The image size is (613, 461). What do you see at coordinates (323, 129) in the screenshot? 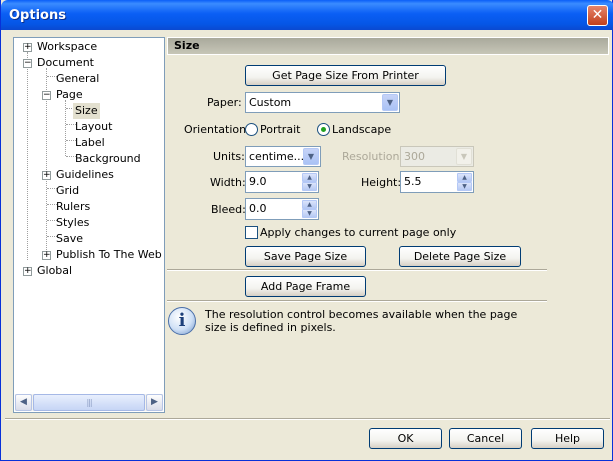
I see `landscape-radio` at bounding box center [323, 129].